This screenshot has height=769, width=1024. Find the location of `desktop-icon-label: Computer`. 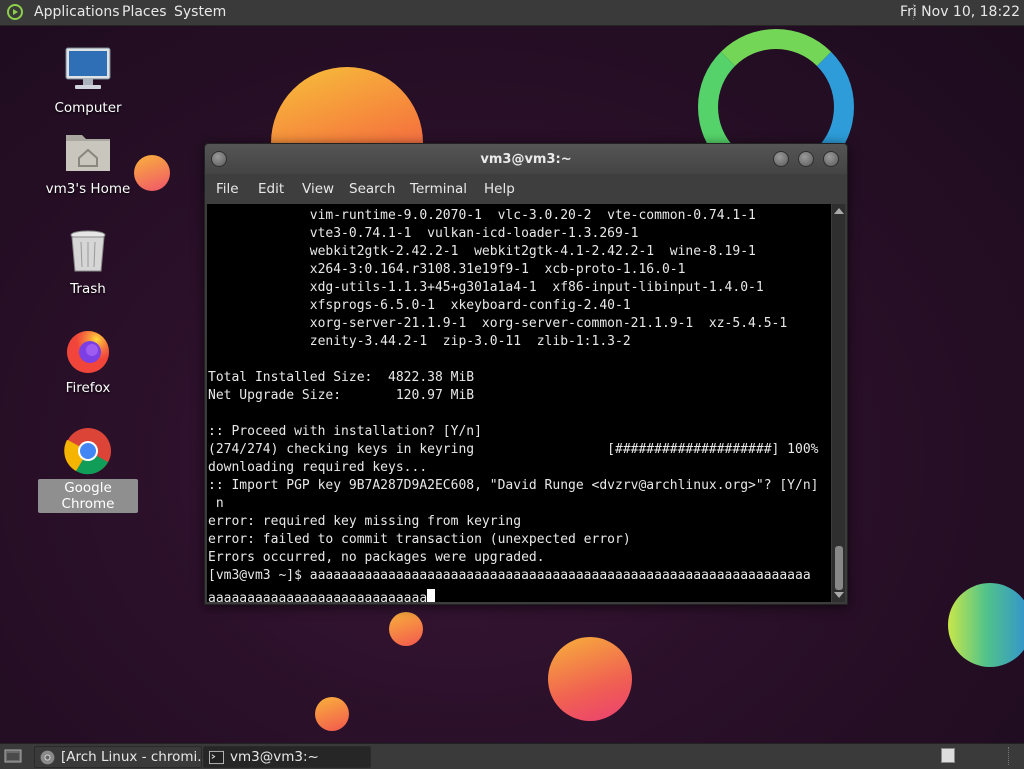

desktop-icon-label: Computer is located at coordinates (88, 108).